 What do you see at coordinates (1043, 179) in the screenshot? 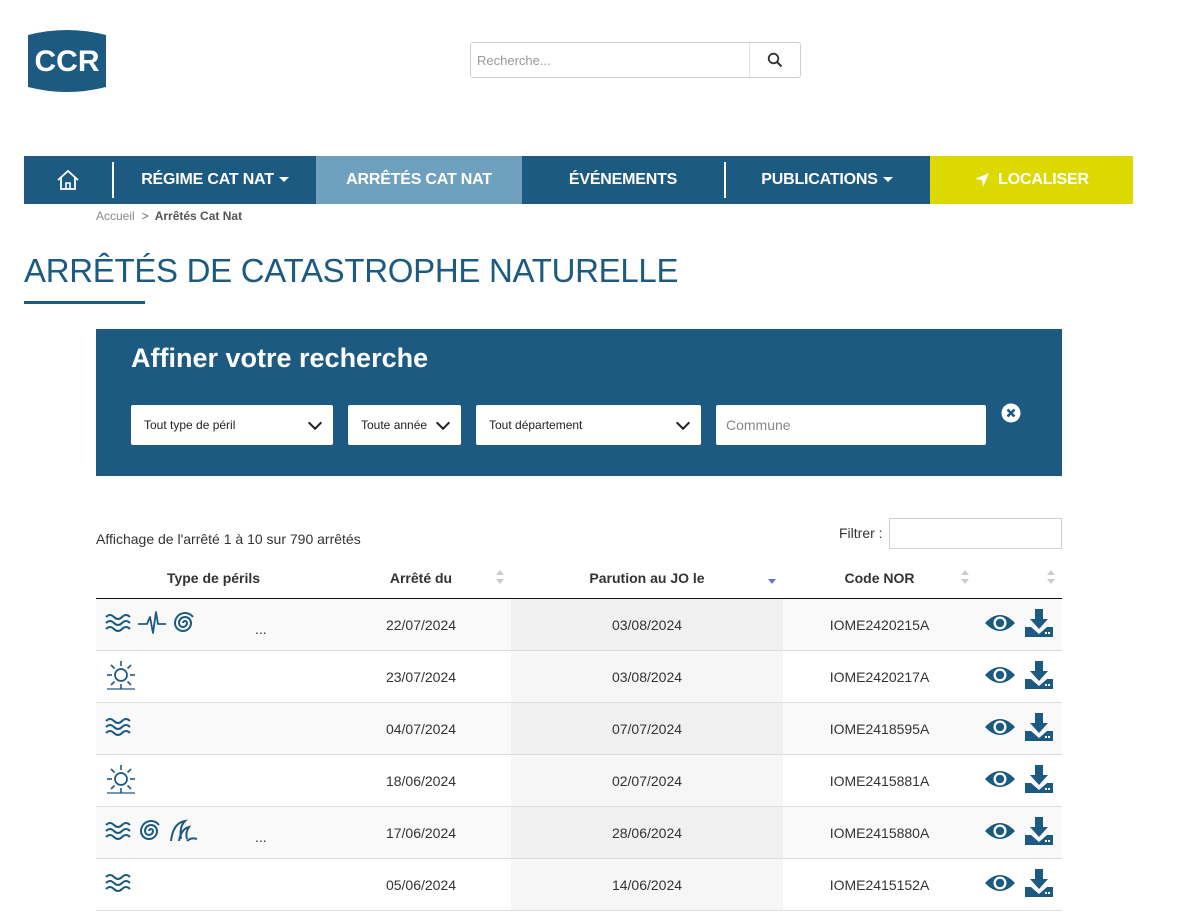
I see `nav-label: LOCALISER` at bounding box center [1043, 179].